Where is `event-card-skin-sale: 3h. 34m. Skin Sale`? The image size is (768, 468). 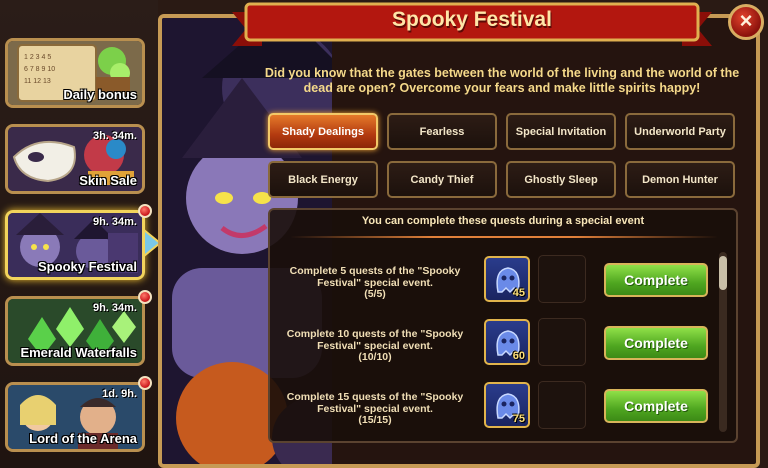 event-card-skin-sale: 3h. 34m. Skin Sale is located at coordinates (75, 159).